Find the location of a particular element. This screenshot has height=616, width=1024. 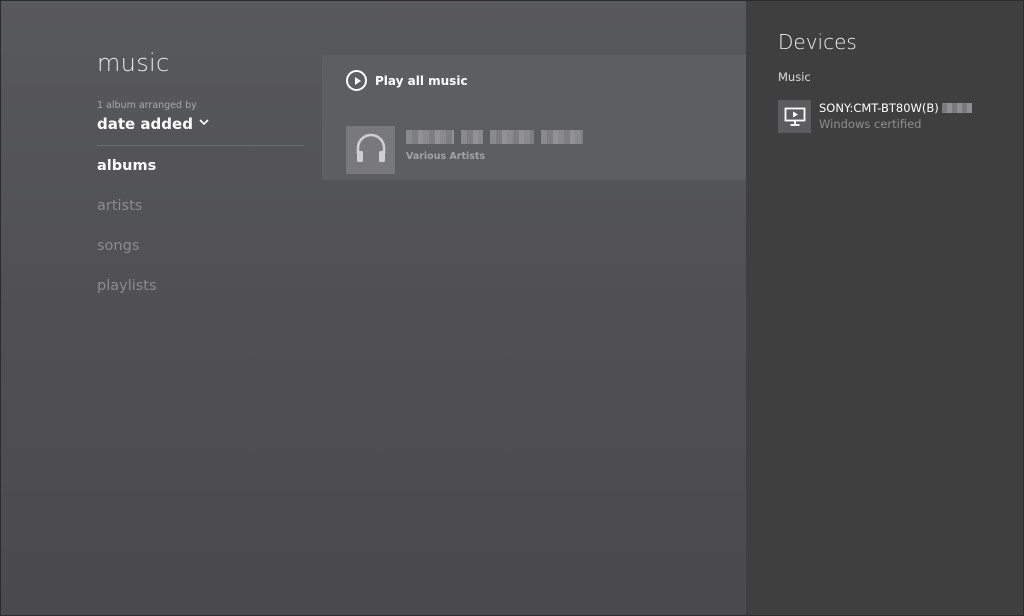

chevron-down-icon is located at coordinates (204, 123).